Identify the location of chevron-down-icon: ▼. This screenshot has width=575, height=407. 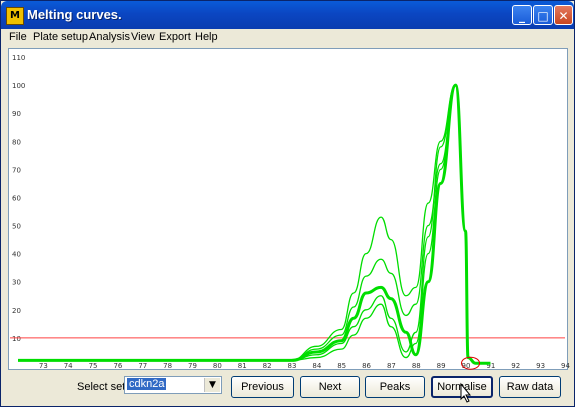
(212, 385).